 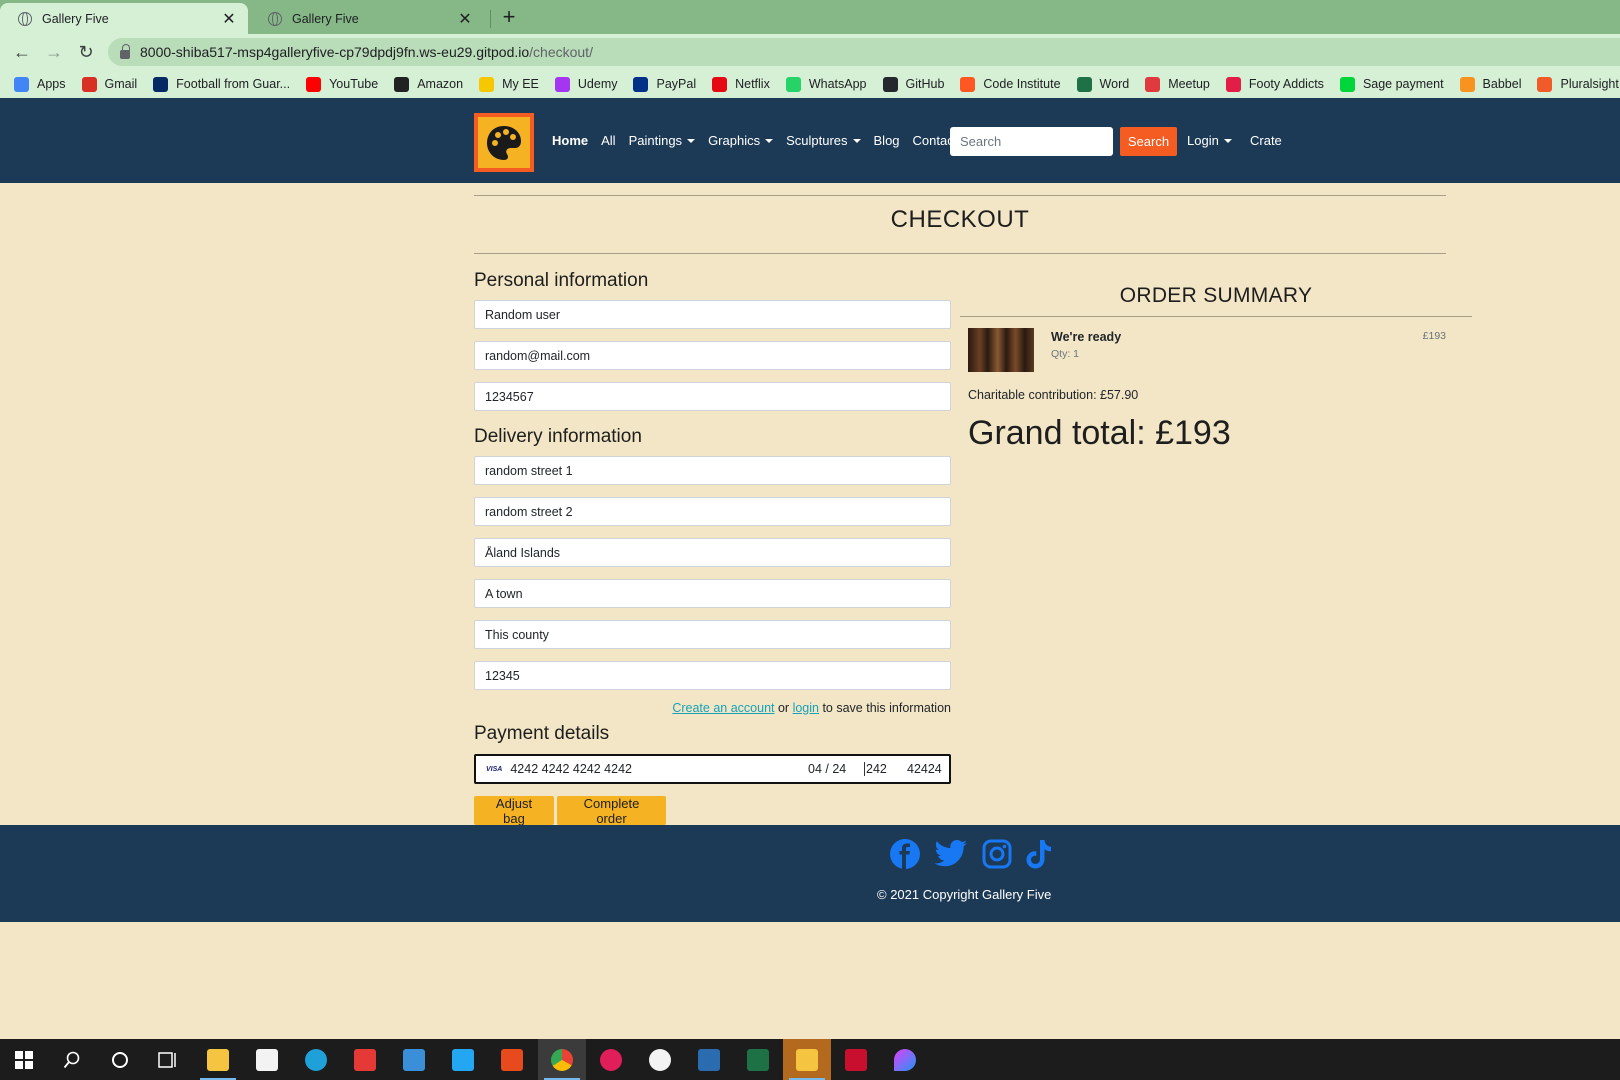 What do you see at coordinates (758, 1059) in the screenshot?
I see `excel-icon` at bounding box center [758, 1059].